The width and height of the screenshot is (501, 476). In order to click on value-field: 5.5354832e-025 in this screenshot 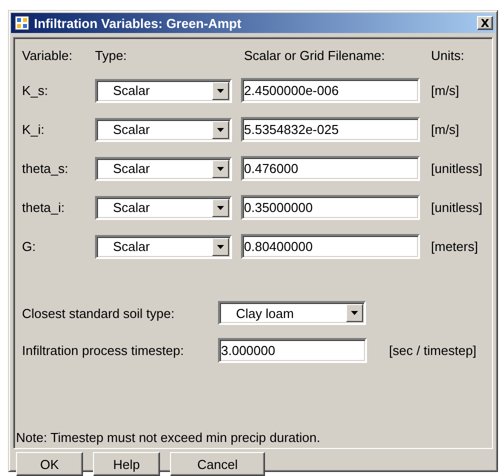, I will do `click(330, 129)`.